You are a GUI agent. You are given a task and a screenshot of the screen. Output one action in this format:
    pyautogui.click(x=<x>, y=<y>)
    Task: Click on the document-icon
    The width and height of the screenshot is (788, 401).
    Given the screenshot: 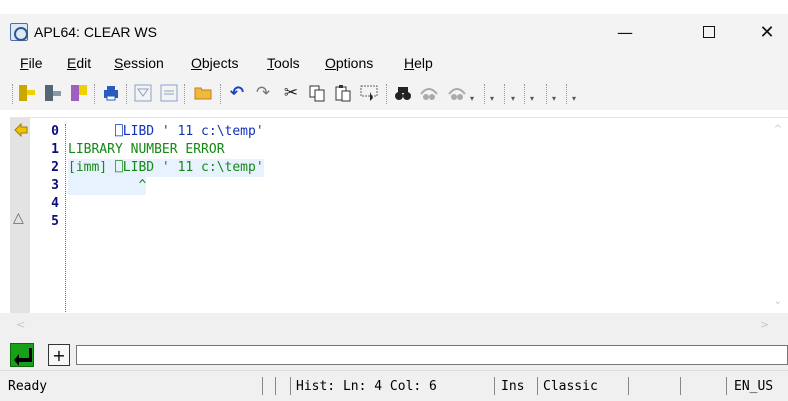 What is the action you would take?
    pyautogui.click(x=169, y=93)
    